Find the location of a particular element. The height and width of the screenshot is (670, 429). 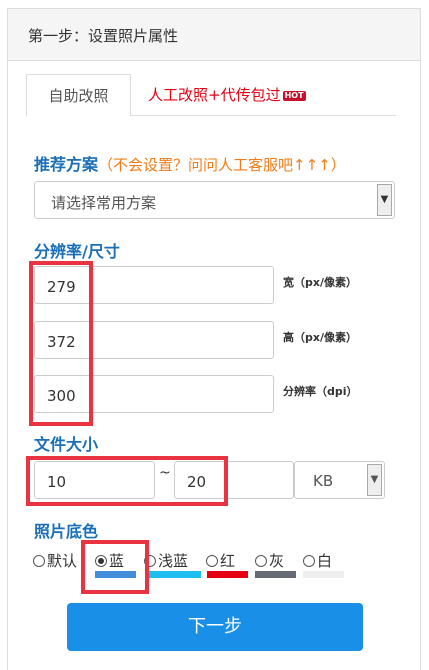

tab-manual-edit: 人工改照+代传包过 HOT is located at coordinates (227, 95).